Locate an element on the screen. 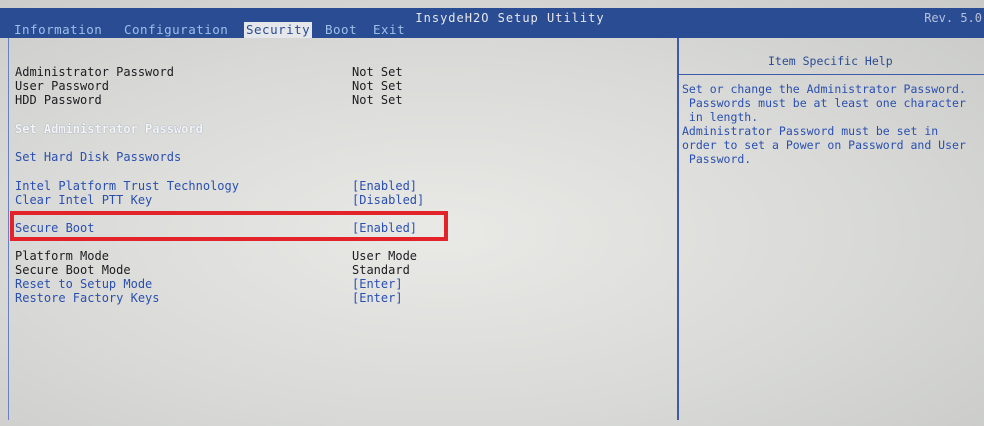 The height and width of the screenshot is (426, 984). row-value: User Mode is located at coordinates (385, 256).